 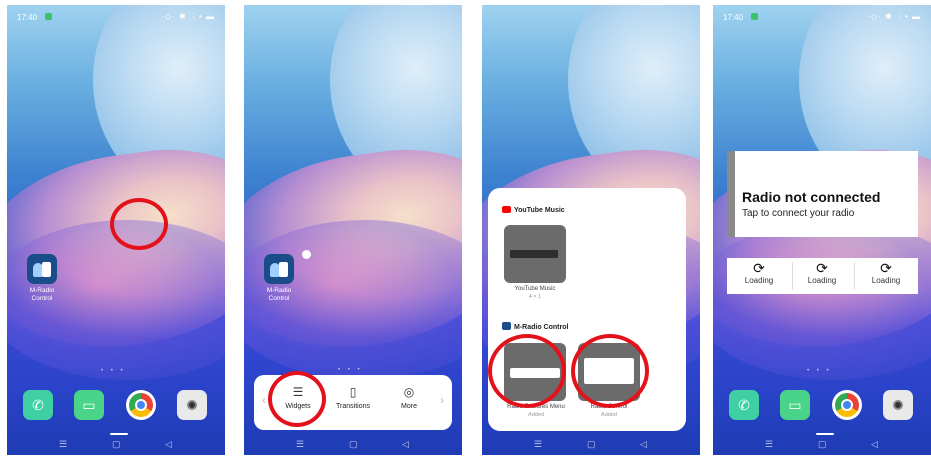 I want to click on youtube-music-icon, so click(x=506, y=209).